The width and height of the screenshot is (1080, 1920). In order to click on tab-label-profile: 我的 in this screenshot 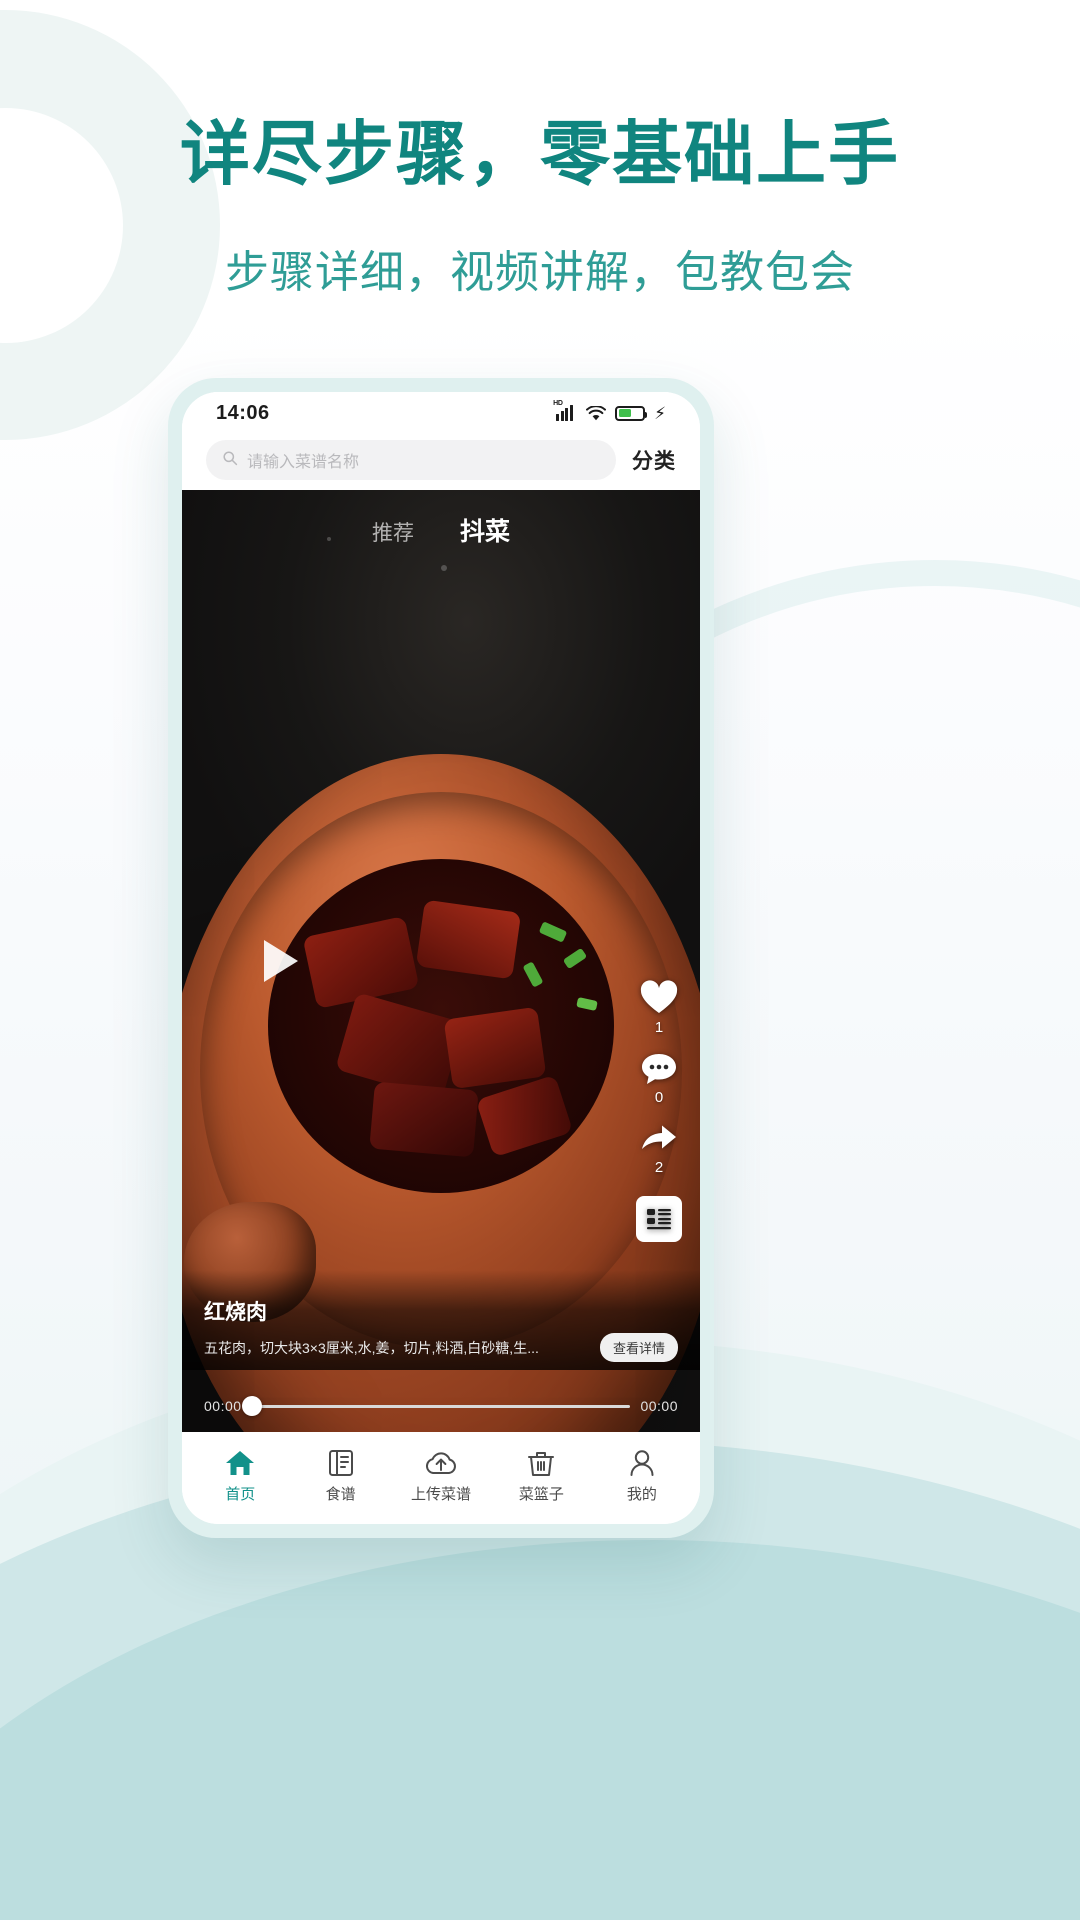, I will do `click(641, 1494)`.